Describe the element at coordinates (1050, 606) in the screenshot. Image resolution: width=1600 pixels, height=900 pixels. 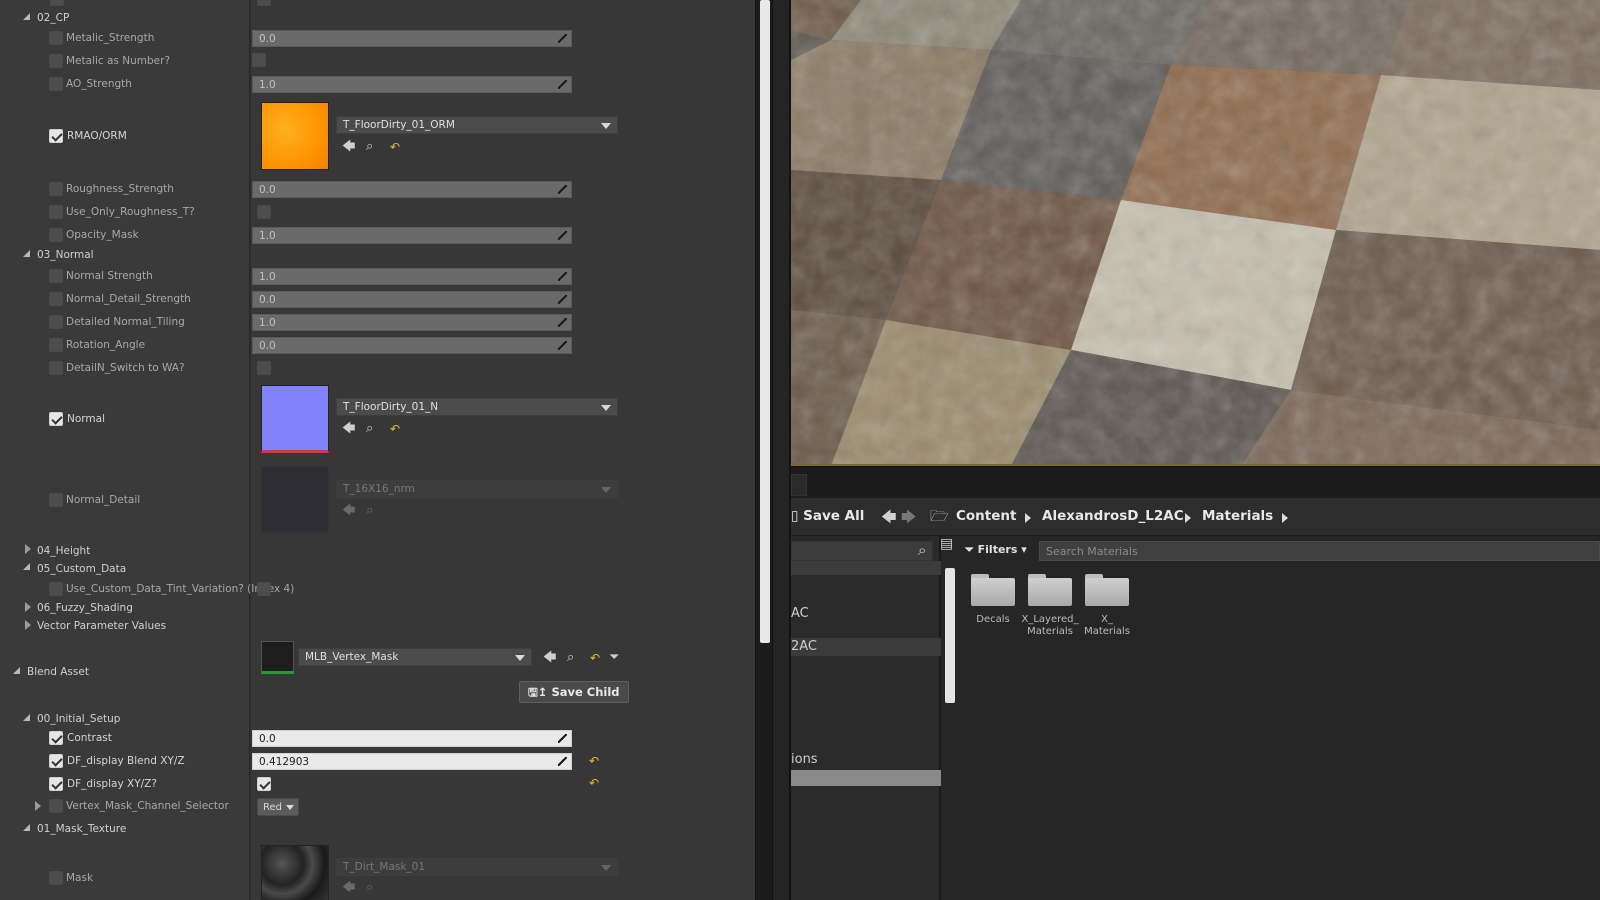
I see `folder-x-layered-materials: X_Layered_ Materials` at that location.